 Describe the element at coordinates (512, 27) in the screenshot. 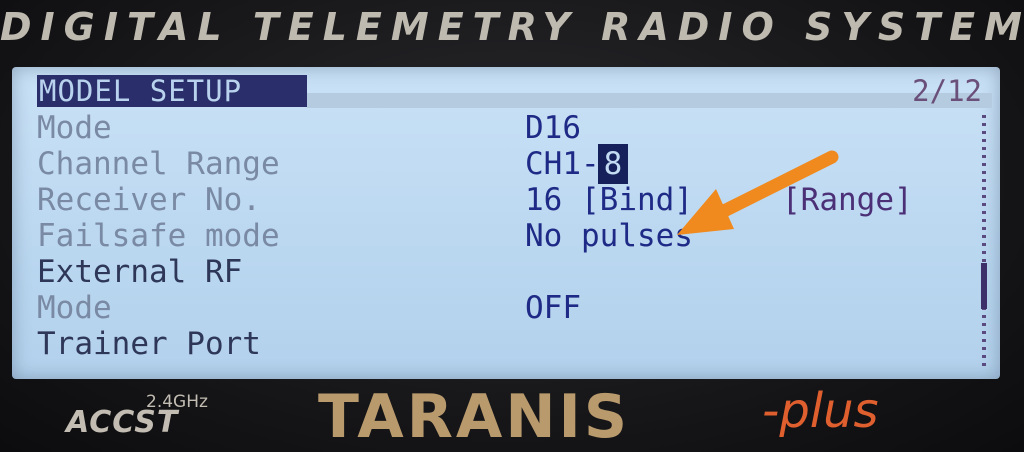

I see `header-title: DIGITAL TELEMETRY RADIO SYSTEM` at that location.